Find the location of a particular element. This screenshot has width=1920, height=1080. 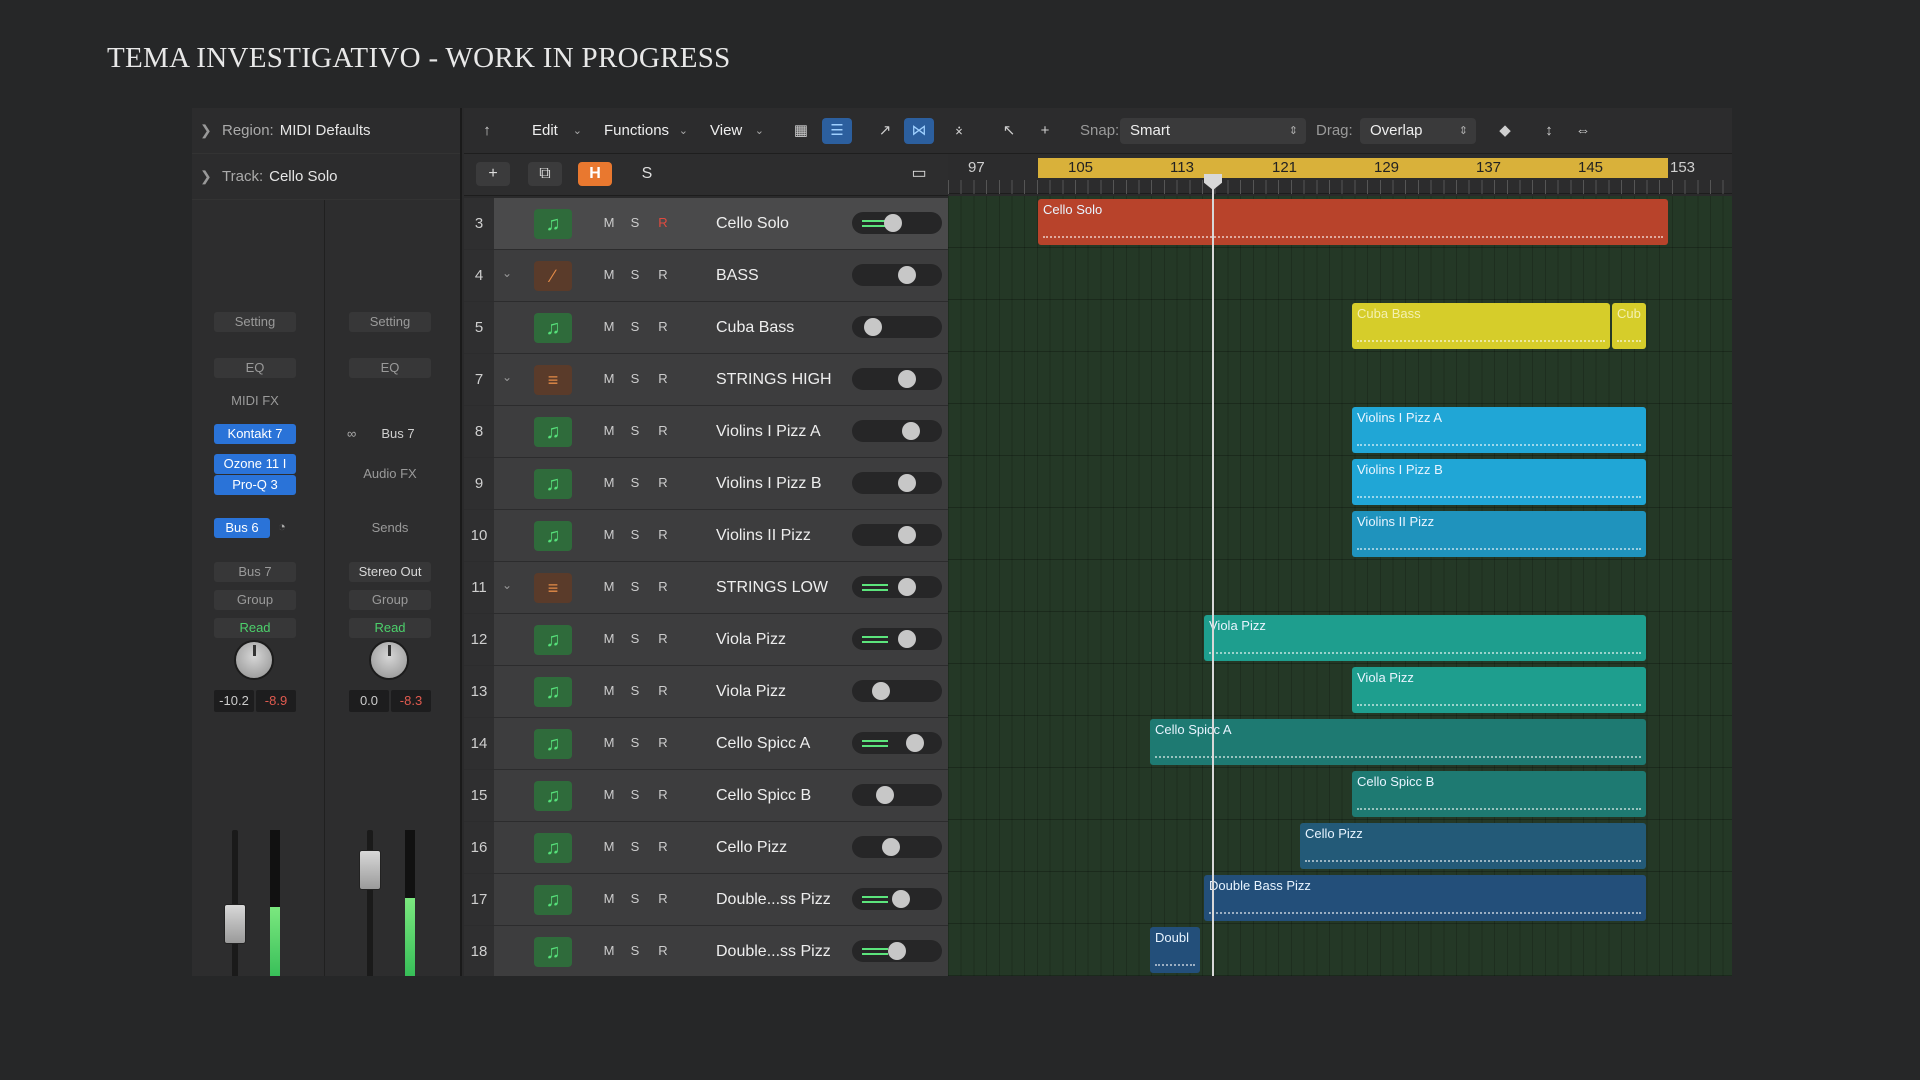

horizontal-zoom-icon: ⇔ is located at coordinates (1583, 131).